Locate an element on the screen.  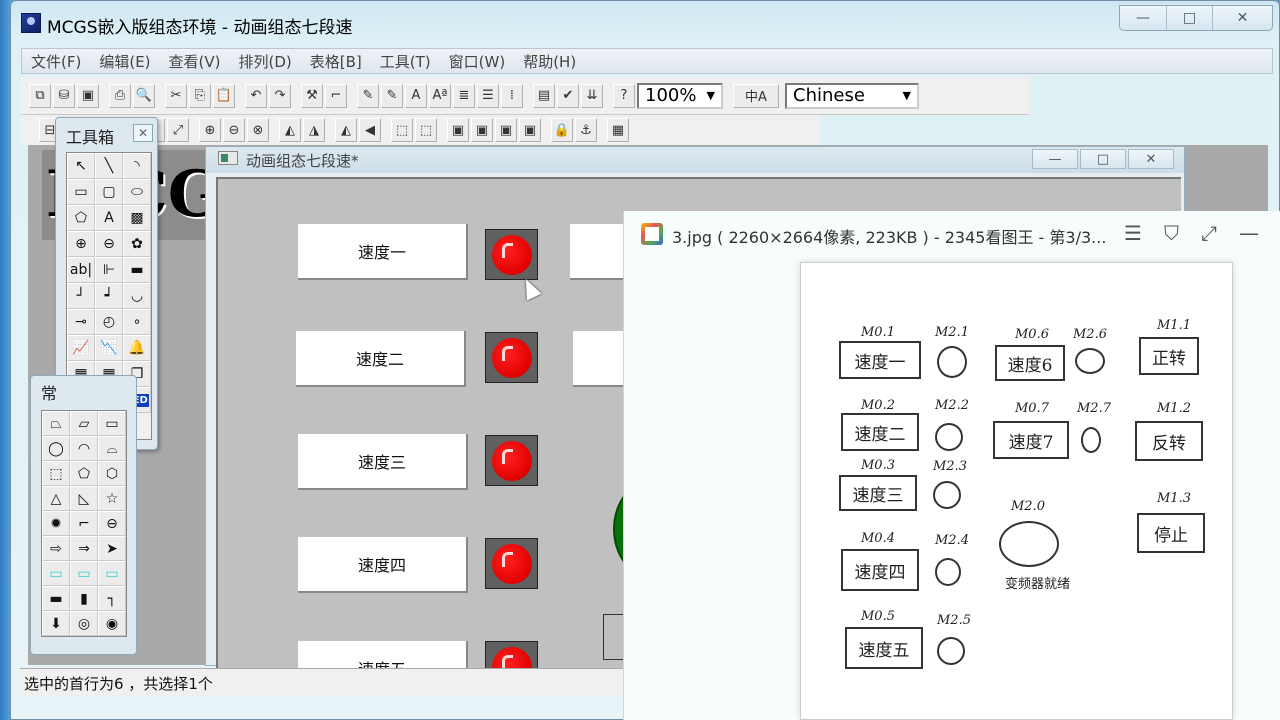
tool-rotate: ◡ is located at coordinates (137, 296).